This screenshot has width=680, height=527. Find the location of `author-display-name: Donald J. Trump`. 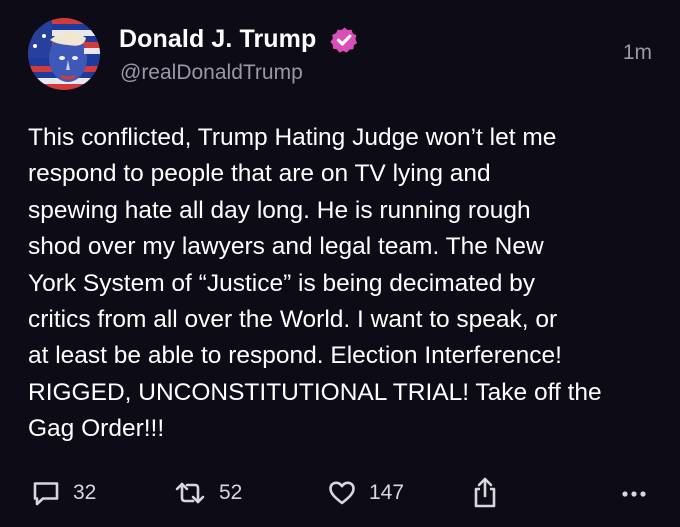

author-display-name: Donald J. Trump is located at coordinates (217, 39).